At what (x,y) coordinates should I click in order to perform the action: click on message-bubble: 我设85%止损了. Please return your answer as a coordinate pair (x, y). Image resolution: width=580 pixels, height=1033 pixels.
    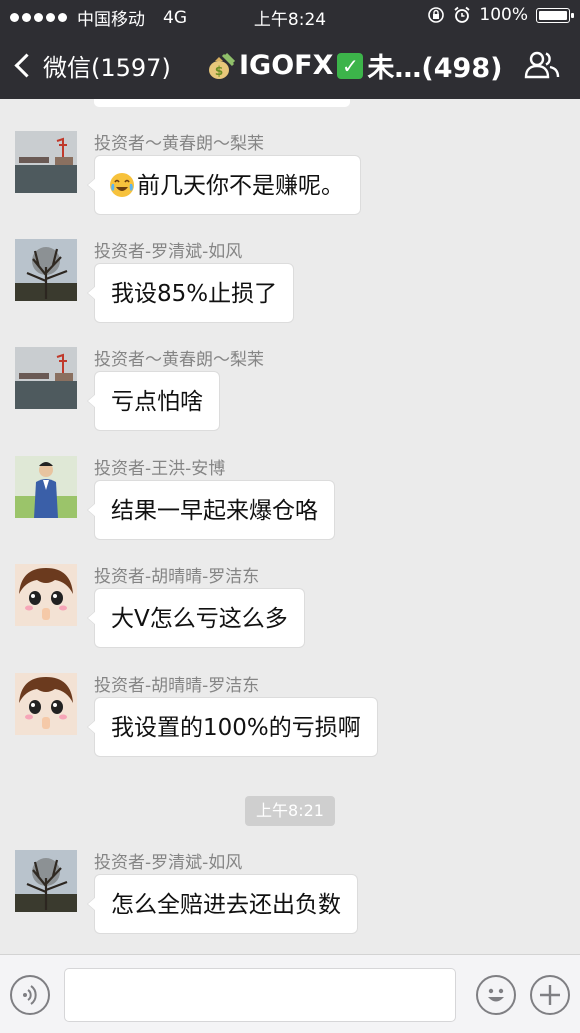
    Looking at the image, I should click on (190, 293).